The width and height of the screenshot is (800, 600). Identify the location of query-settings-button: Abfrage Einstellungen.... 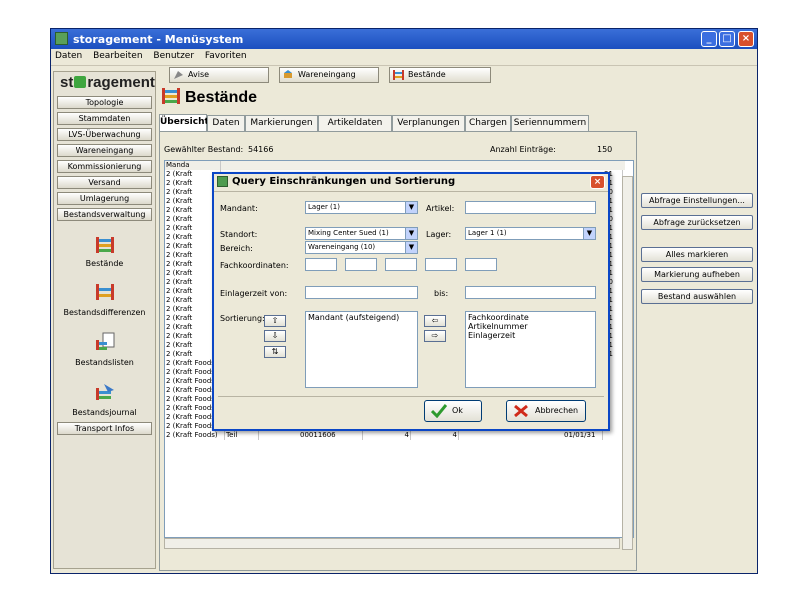
(697, 200).